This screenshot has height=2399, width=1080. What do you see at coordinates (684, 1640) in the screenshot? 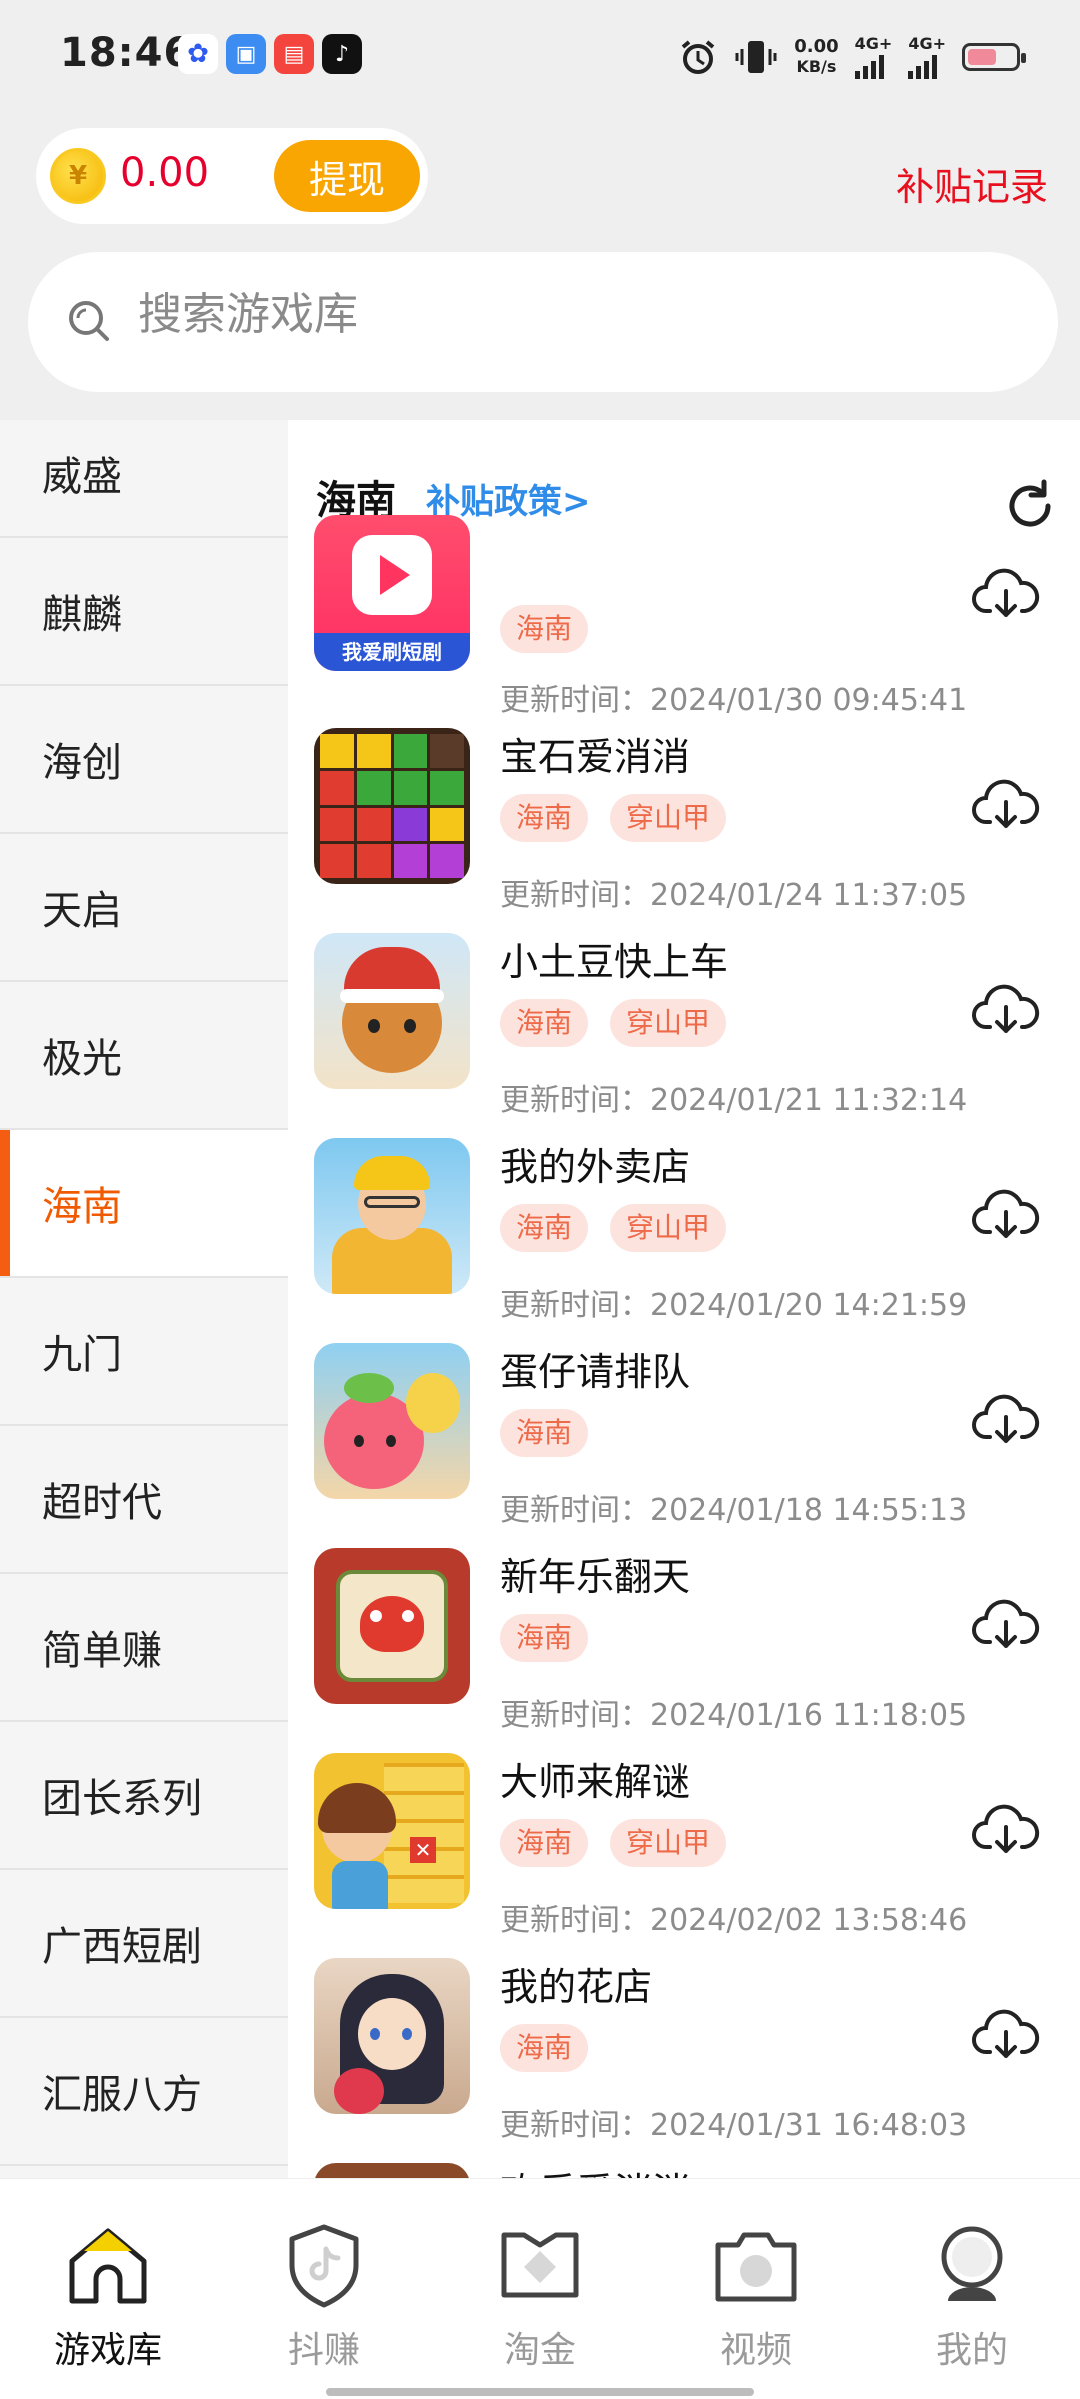
I see `game-list-item: 新年乐翻天 海南 更新时间：2024/01/16 11:18:05` at bounding box center [684, 1640].